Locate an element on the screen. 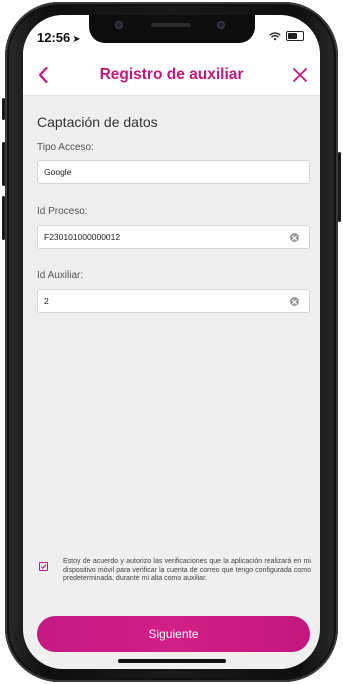 The image size is (343, 684). volume-down-button is located at coordinates (3, 218).